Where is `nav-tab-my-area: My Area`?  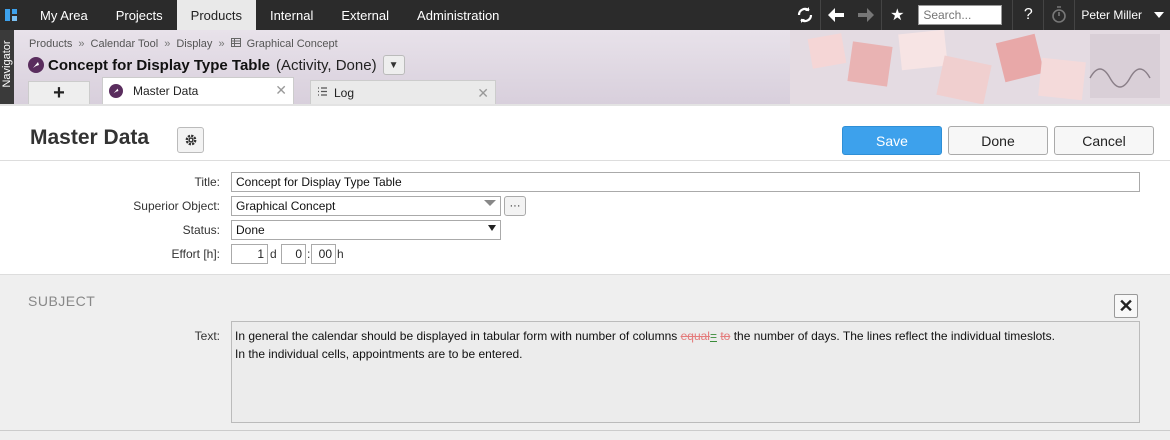 nav-tab-my-area: My Area is located at coordinates (64, 15).